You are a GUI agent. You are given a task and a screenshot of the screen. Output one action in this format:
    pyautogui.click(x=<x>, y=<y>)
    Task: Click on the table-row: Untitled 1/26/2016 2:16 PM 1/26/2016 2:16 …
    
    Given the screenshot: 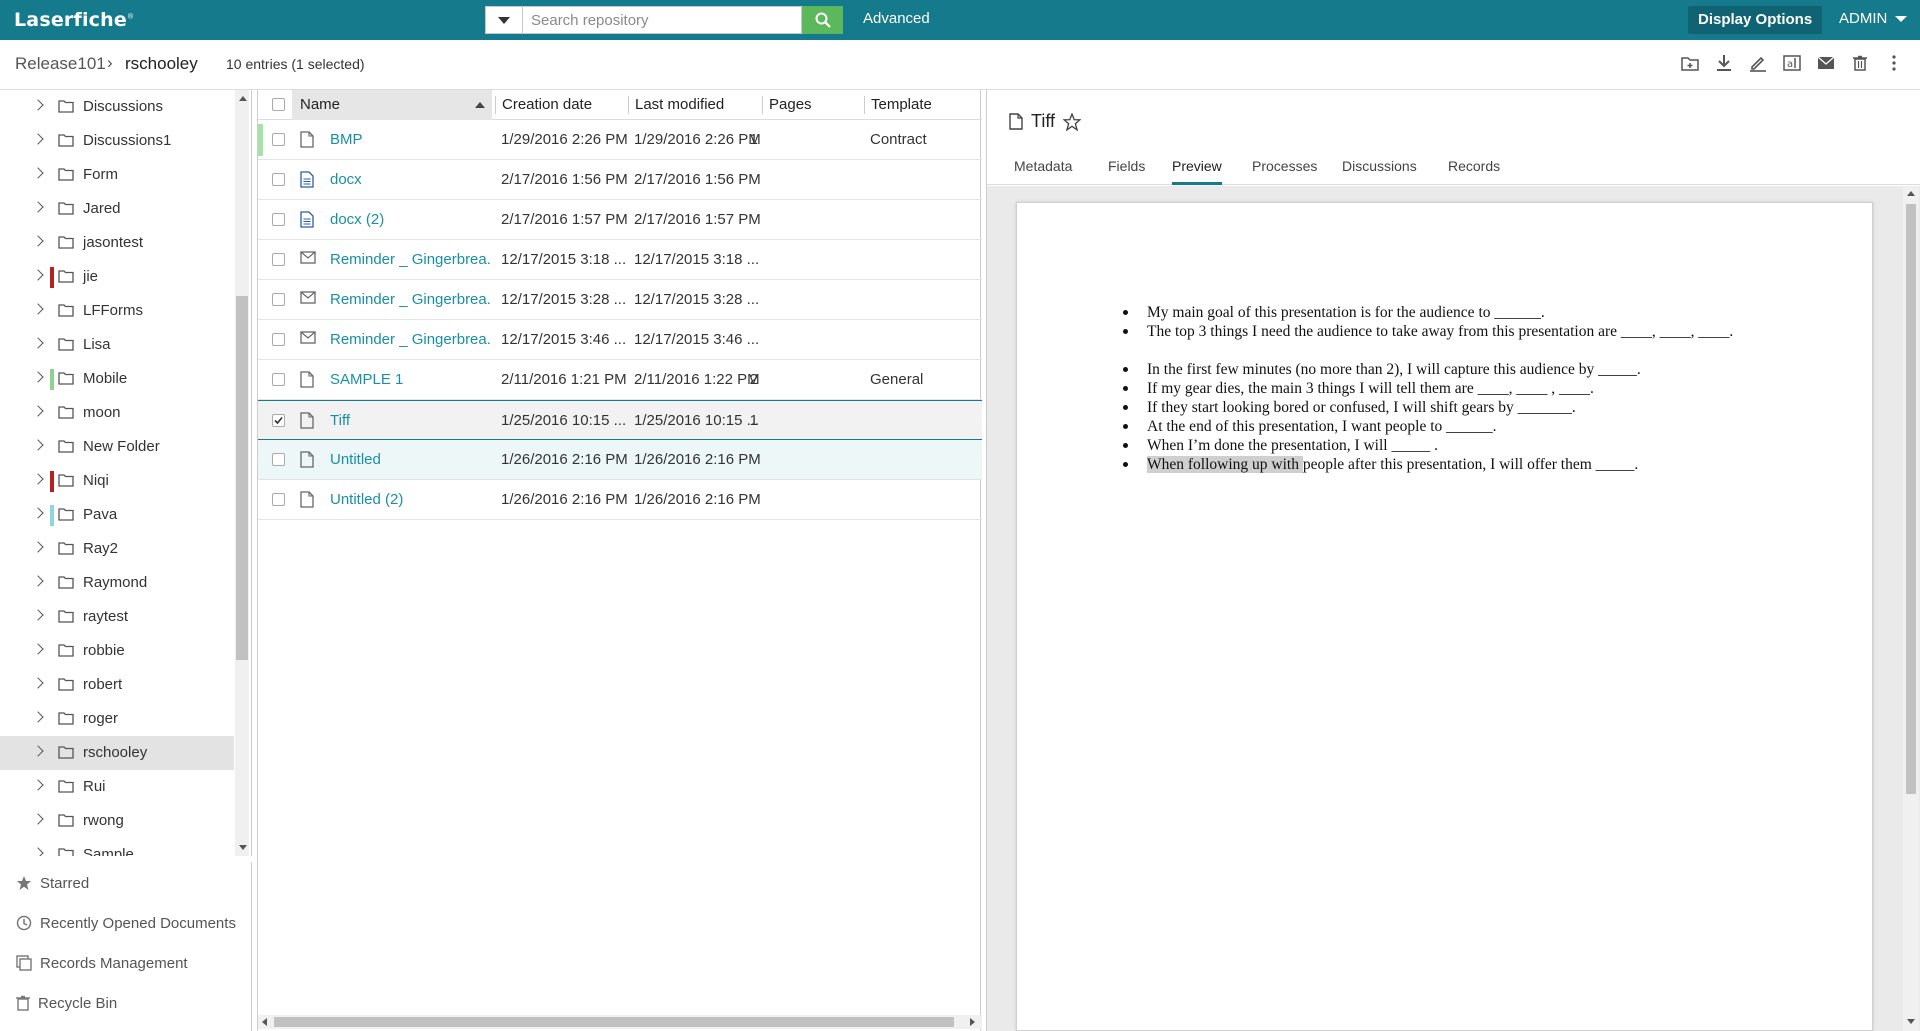 What is the action you would take?
    pyautogui.click(x=620, y=460)
    